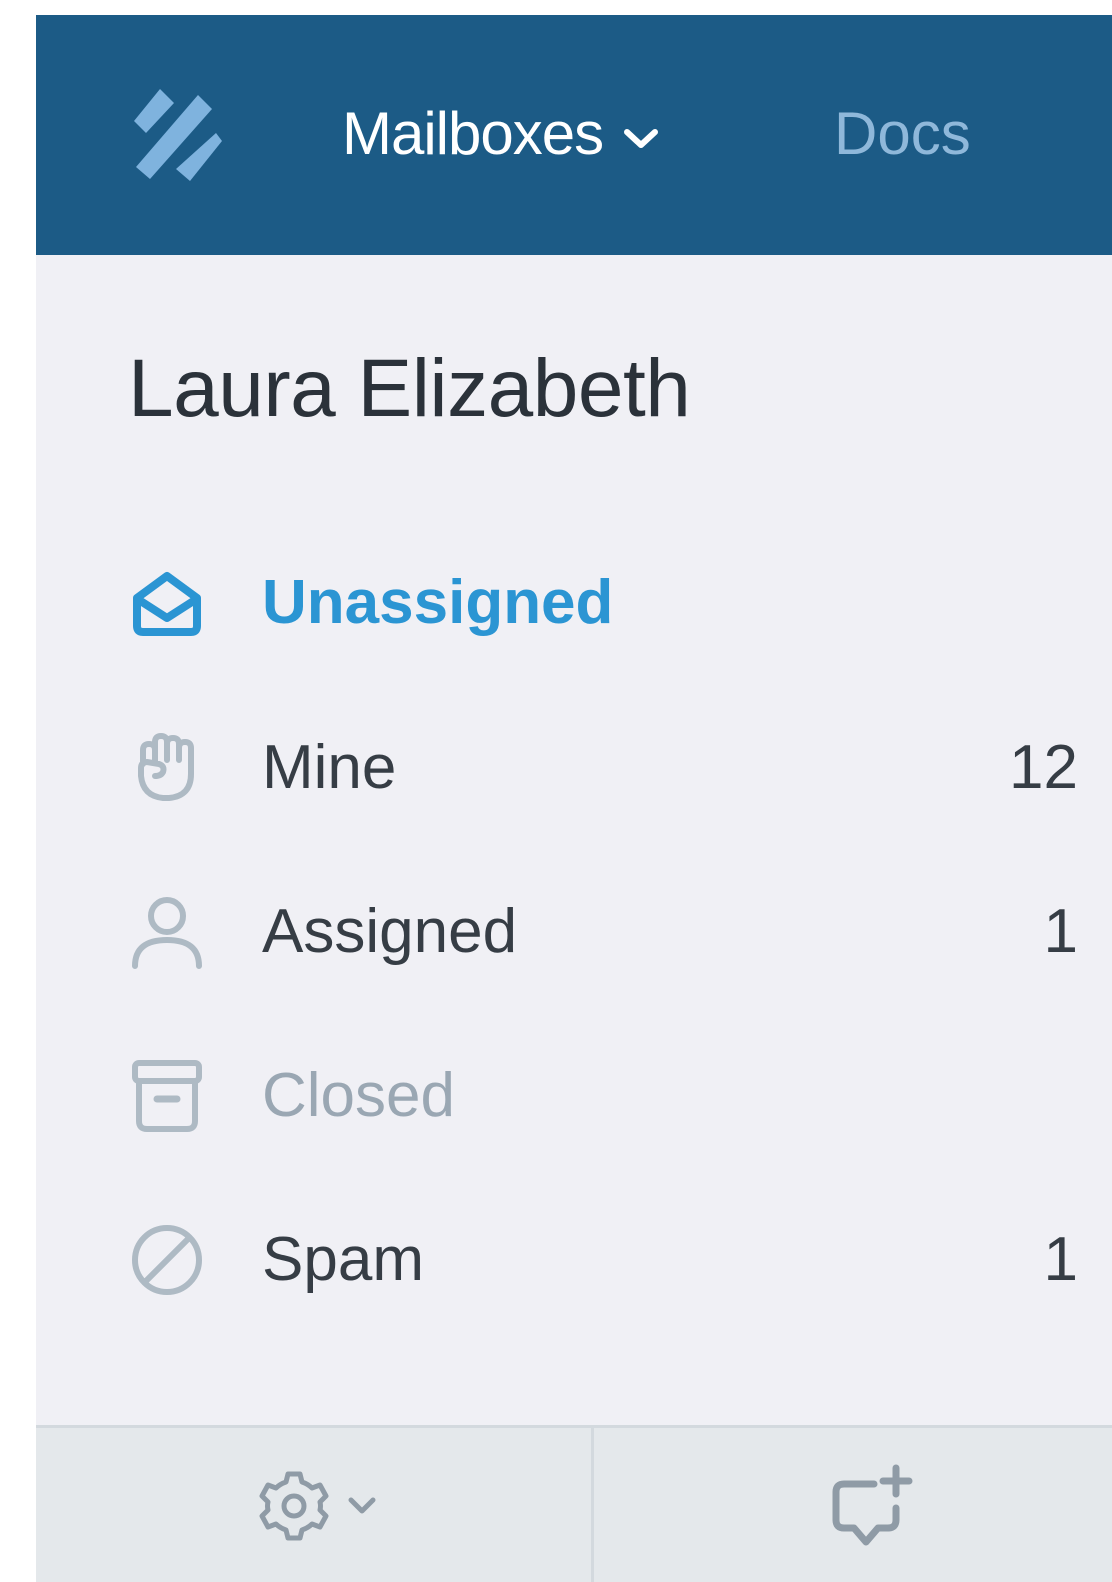 The width and height of the screenshot is (1112, 1582). What do you see at coordinates (167, 603) in the screenshot?
I see `envelope-open-icon` at bounding box center [167, 603].